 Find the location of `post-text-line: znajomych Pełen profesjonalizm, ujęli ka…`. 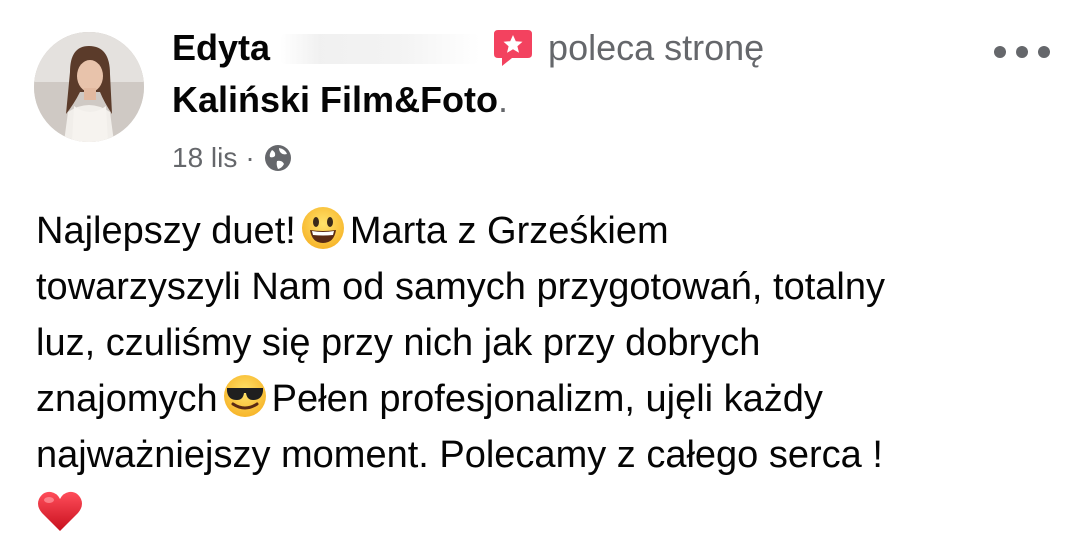

post-text-line: znajomych Pełen profesjonalizm, ujęli ka… is located at coordinates (541, 399).